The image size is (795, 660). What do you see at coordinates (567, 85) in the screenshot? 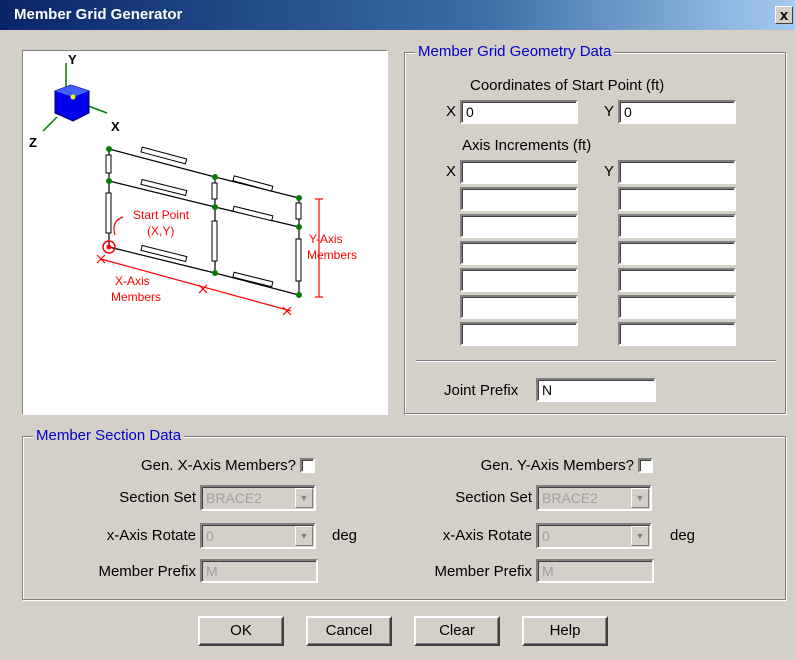
I see `coords-label: Coordinates of Start Point (ft)` at bounding box center [567, 85].